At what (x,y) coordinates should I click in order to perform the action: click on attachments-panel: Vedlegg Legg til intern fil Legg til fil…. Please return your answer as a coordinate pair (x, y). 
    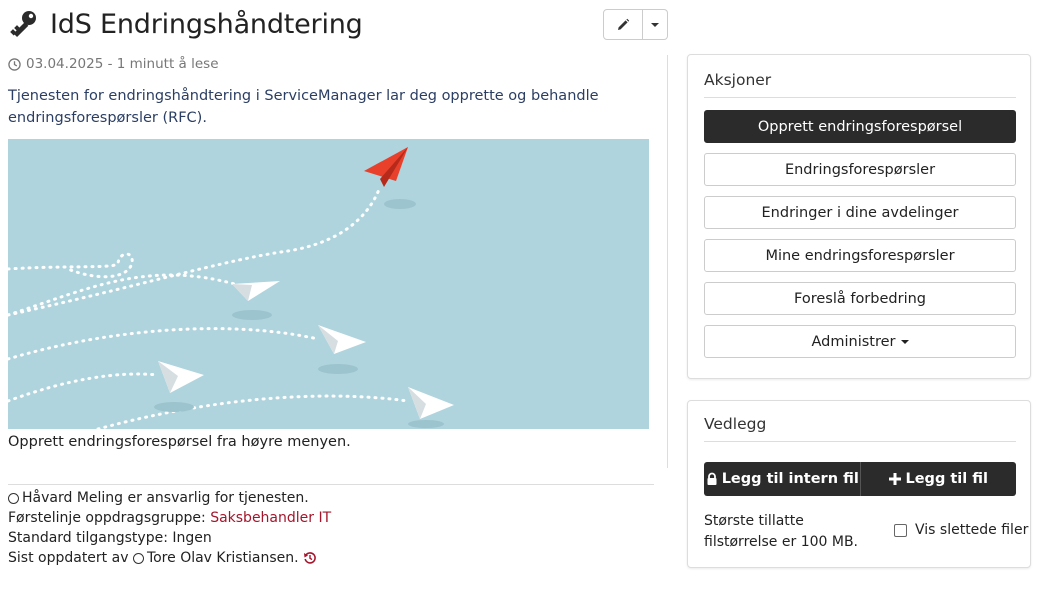
    Looking at the image, I should click on (859, 484).